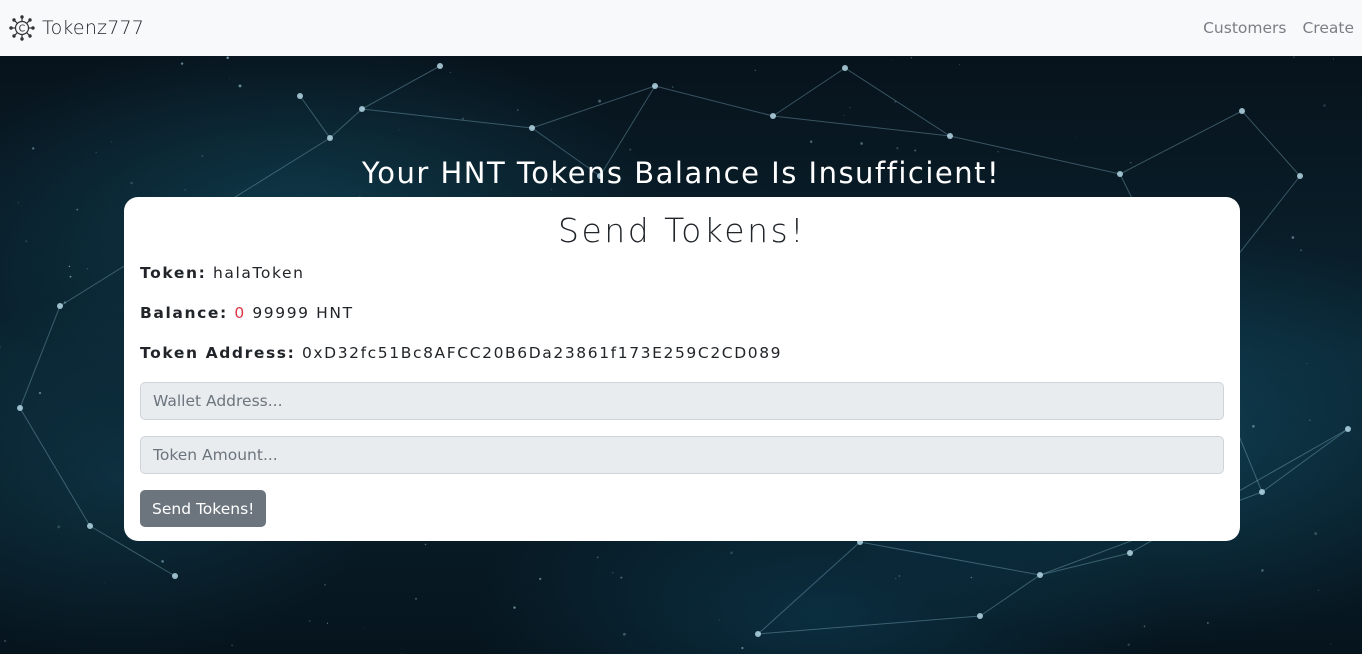 The image size is (1362, 654). I want to click on wallet-address-input, so click(682, 401).